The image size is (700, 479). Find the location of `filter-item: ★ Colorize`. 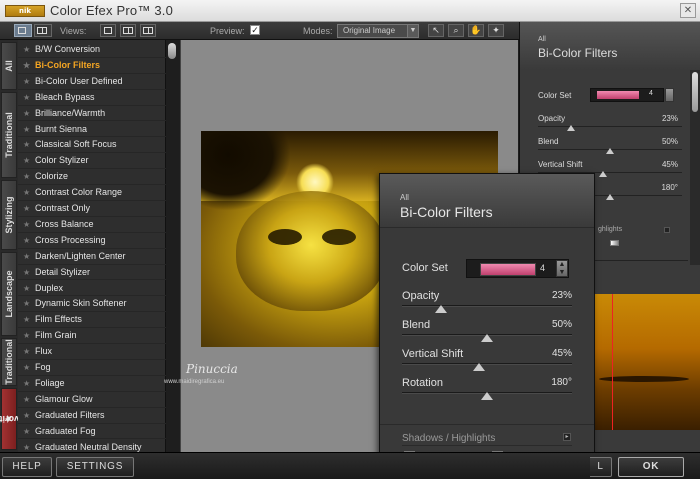

filter-item: ★ Colorize is located at coordinates (92, 177).